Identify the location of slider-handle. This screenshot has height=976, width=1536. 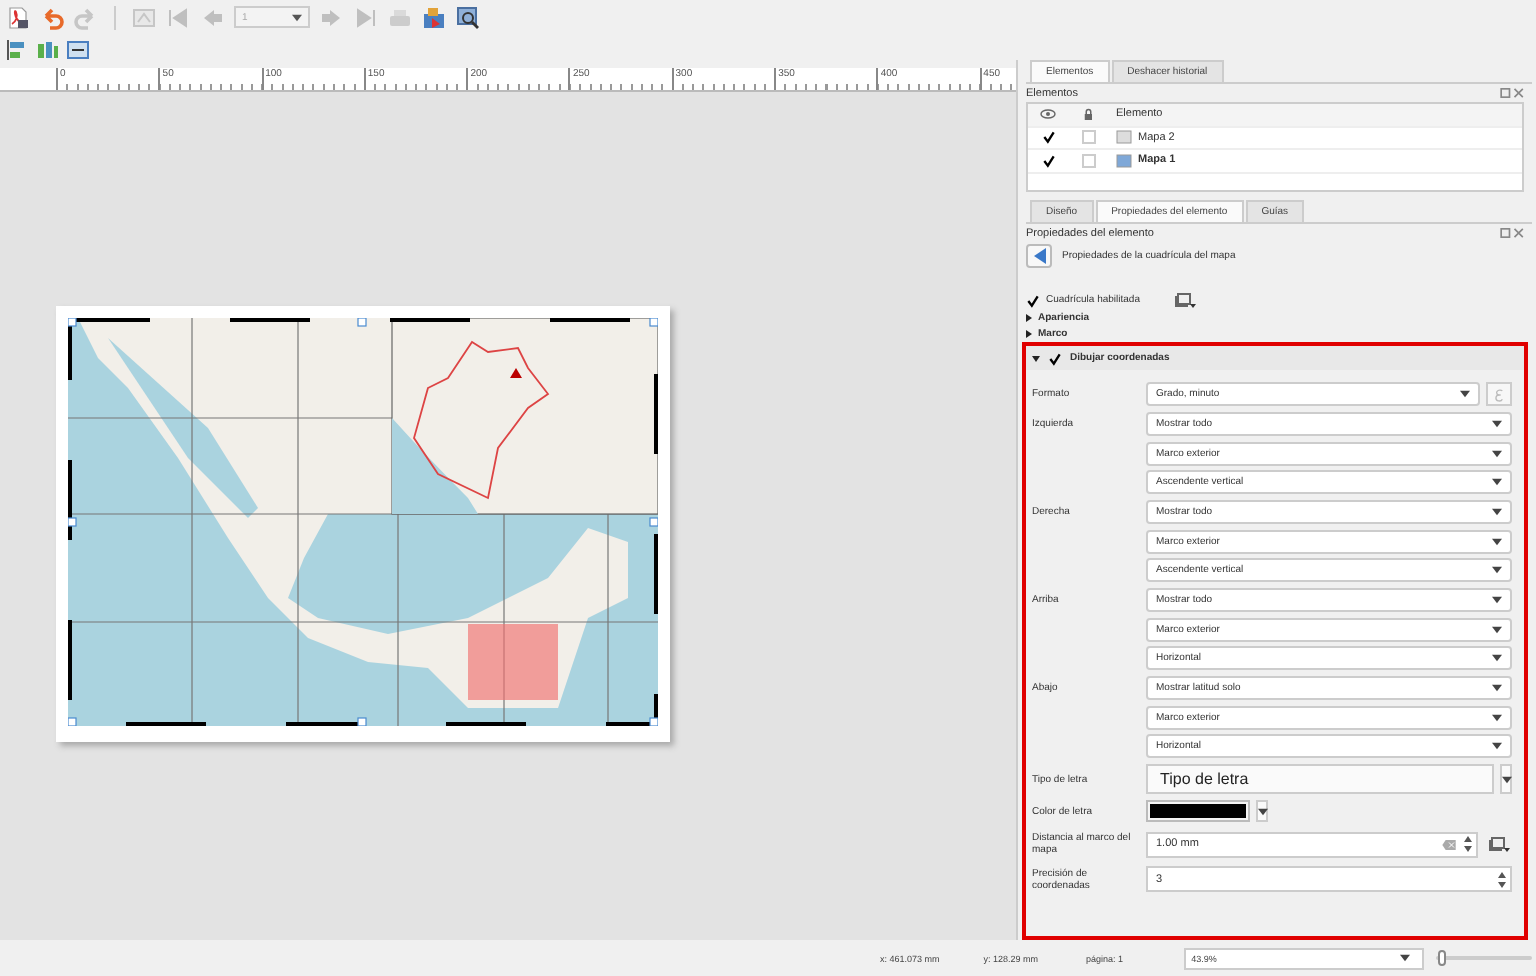
(1442, 958).